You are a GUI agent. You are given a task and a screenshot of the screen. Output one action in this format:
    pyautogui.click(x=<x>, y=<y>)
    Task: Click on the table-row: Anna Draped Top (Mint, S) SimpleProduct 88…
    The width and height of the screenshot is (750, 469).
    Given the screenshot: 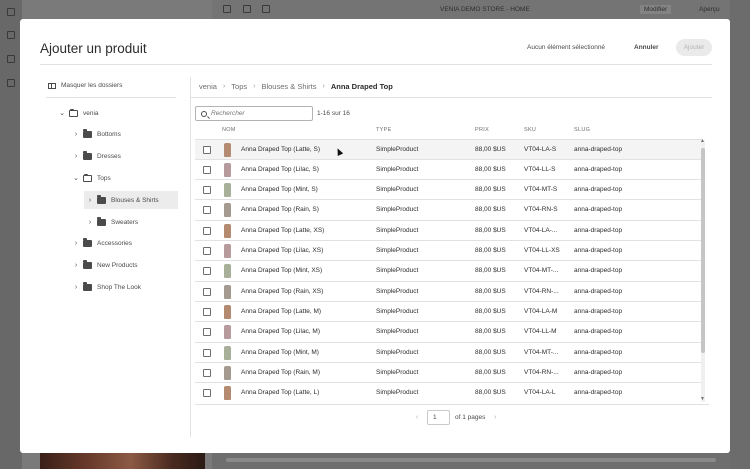 What is the action you would take?
    pyautogui.click(x=449, y=189)
    